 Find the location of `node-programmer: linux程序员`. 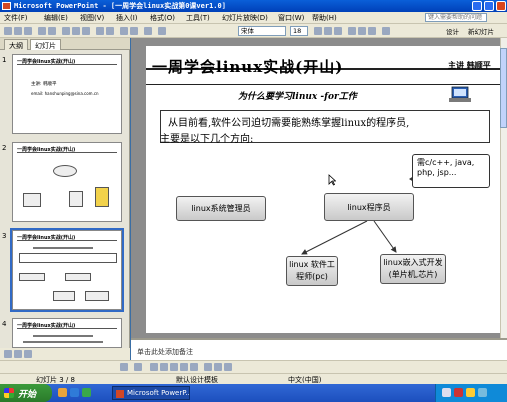

node-programmer: linux程序员 is located at coordinates (369, 207).